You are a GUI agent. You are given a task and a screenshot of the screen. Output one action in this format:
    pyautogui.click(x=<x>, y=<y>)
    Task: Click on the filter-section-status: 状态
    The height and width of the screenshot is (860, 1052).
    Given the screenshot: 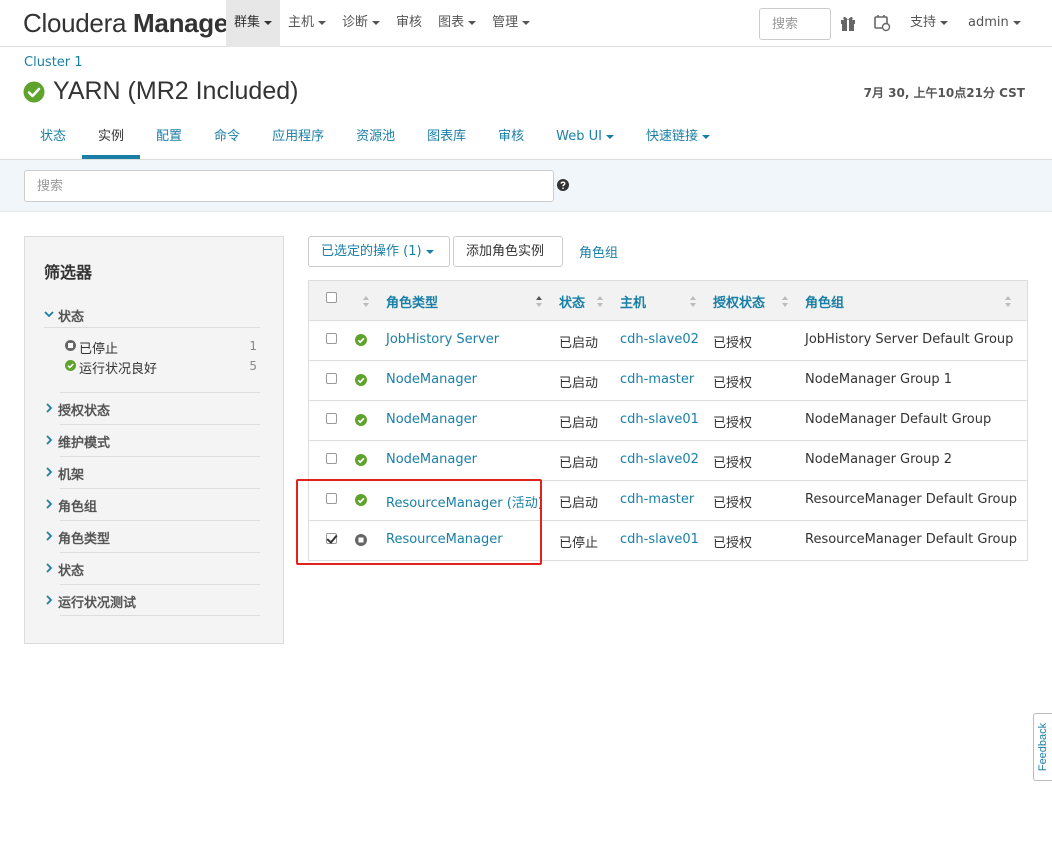 What is the action you would take?
    pyautogui.click(x=152, y=313)
    